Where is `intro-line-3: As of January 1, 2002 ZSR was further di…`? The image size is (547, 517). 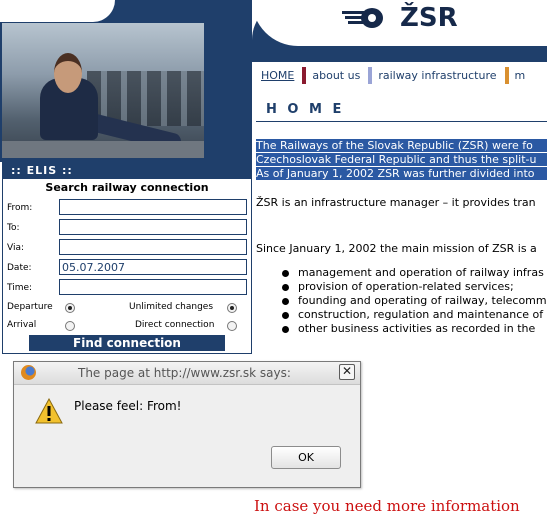 intro-line-3: As of January 1, 2002 ZSR was further di… is located at coordinates (401, 173).